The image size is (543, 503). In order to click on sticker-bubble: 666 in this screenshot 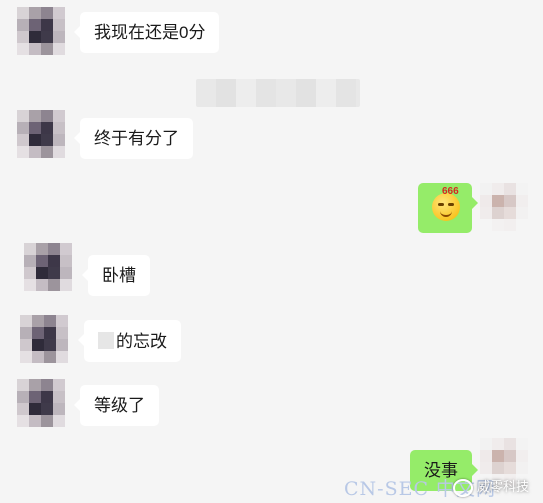, I will do `click(448, 208)`.